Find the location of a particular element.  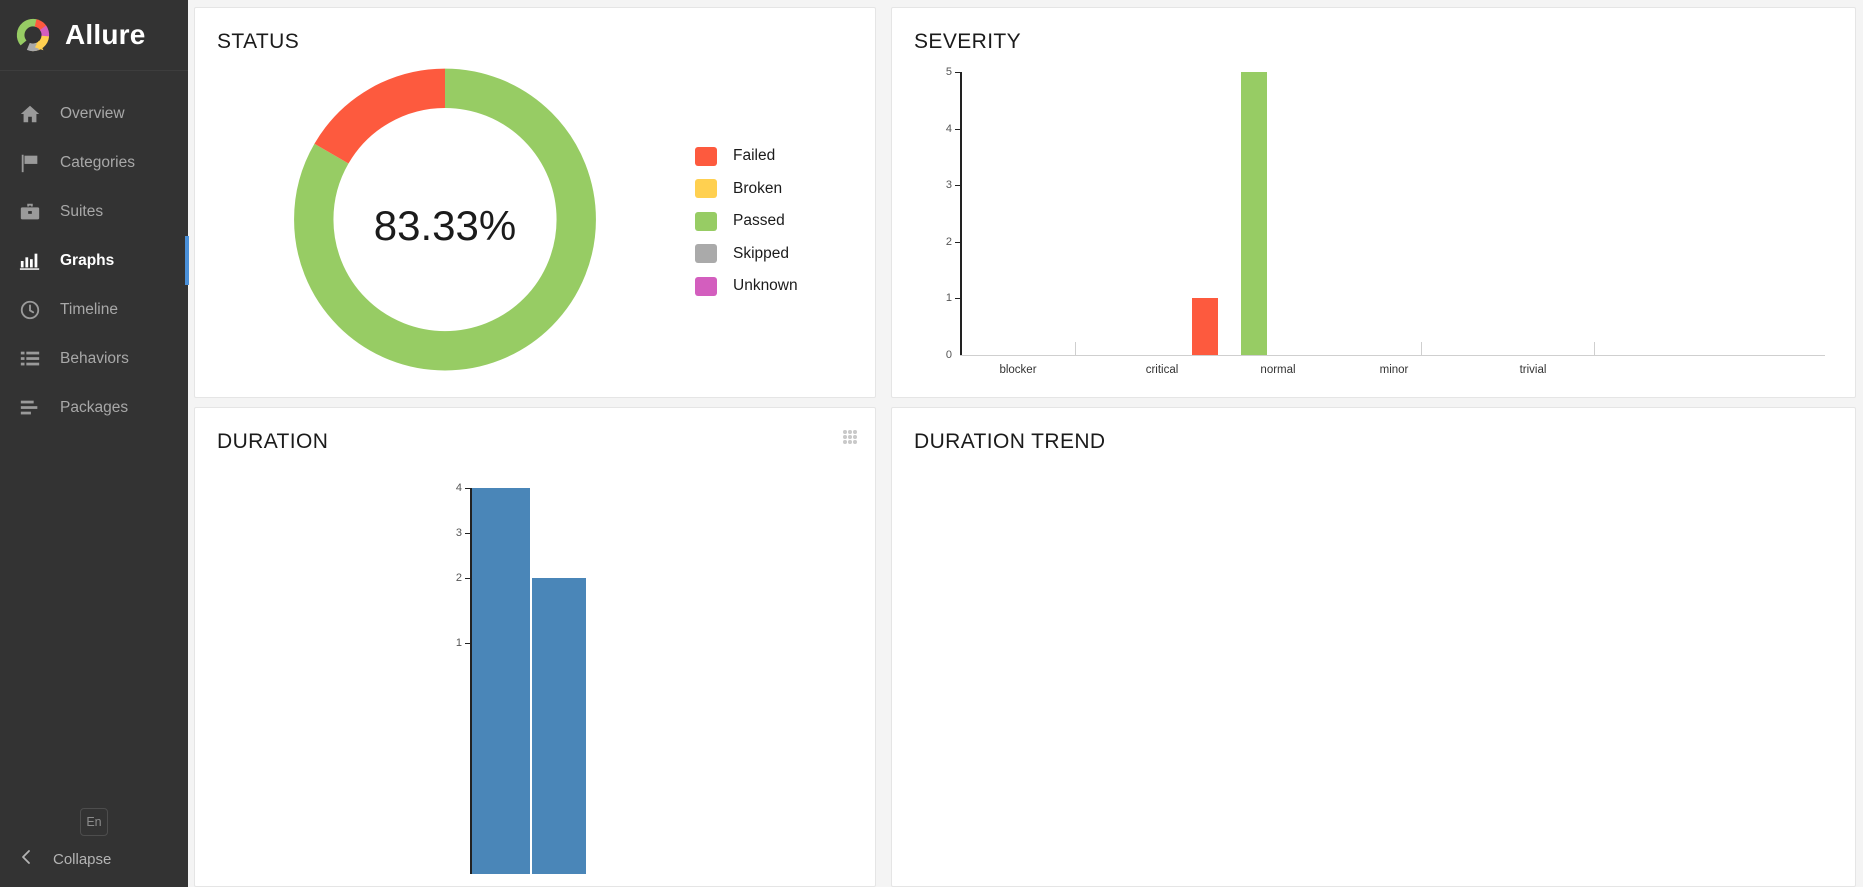

sidebar-item-label: Timeline is located at coordinates (89, 309).